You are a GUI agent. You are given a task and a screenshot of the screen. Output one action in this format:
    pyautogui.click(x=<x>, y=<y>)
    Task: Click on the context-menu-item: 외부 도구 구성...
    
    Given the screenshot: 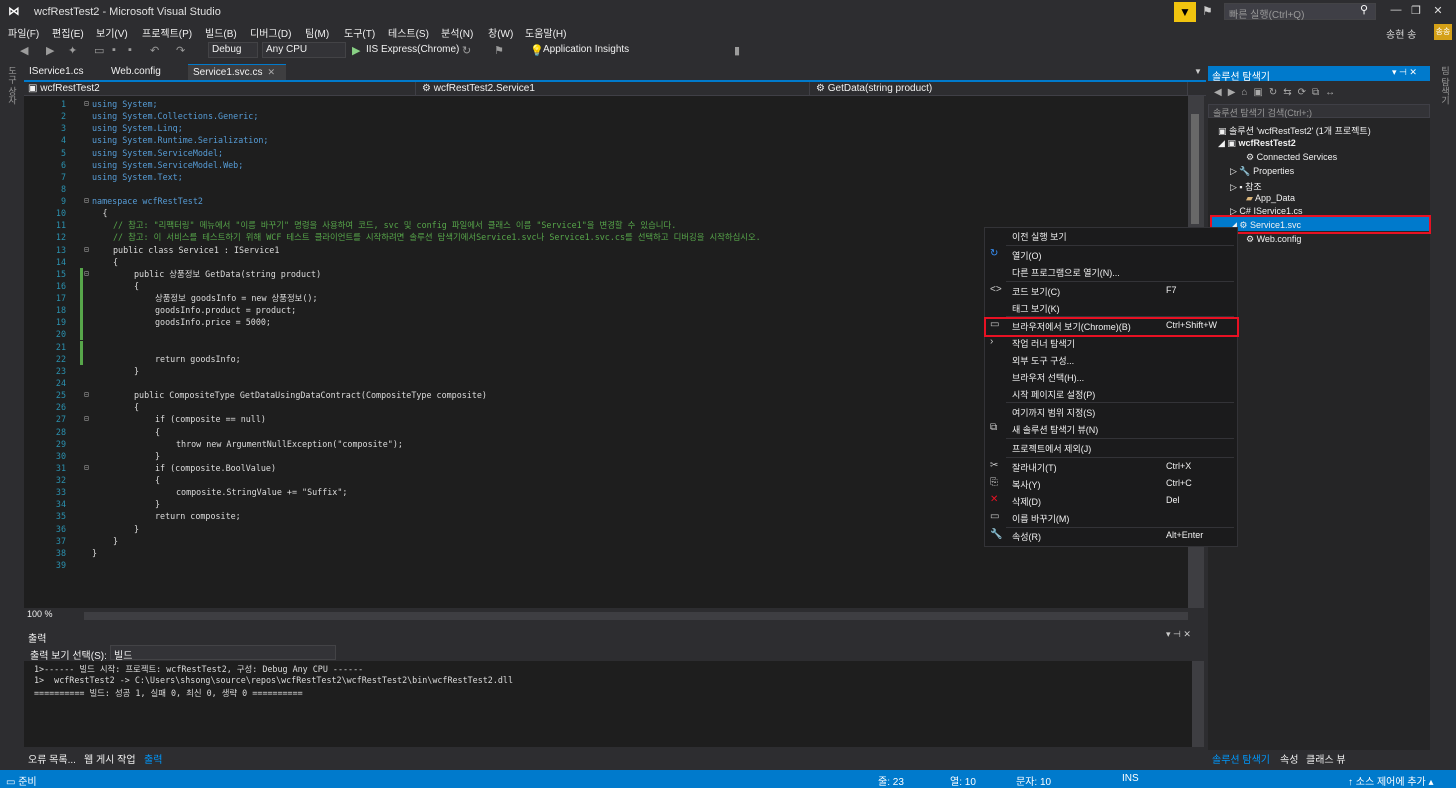 What is the action you would take?
    pyautogui.click(x=1111, y=360)
    